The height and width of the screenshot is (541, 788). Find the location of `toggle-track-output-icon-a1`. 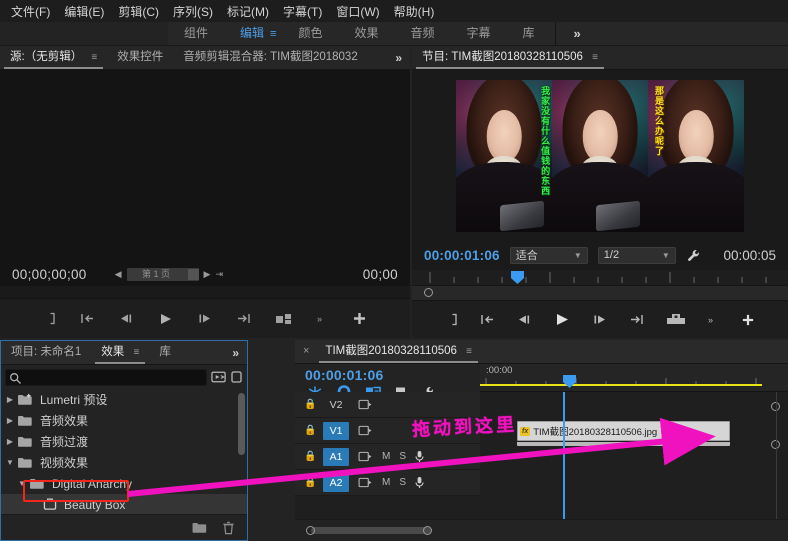

toggle-track-output-icon-a1 is located at coordinates (365, 456).